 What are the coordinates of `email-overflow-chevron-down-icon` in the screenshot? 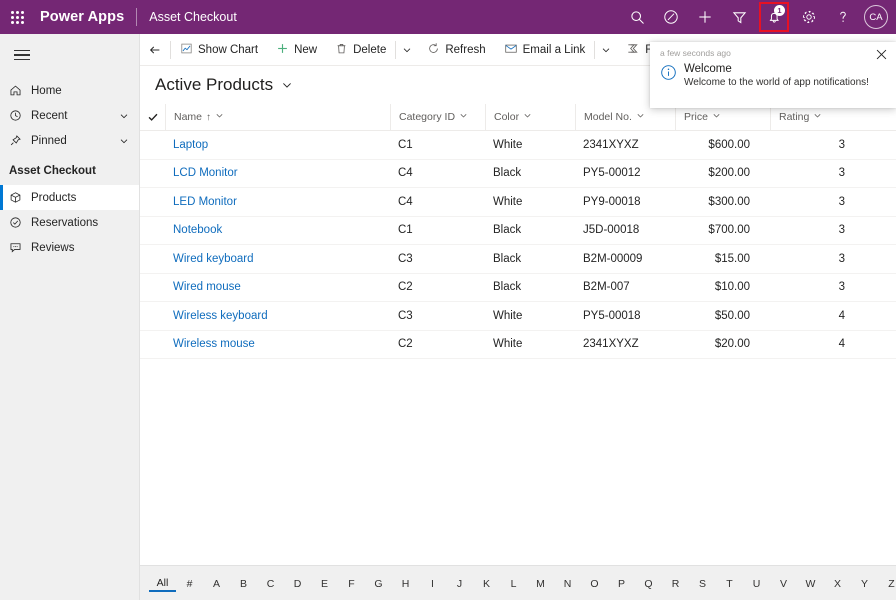 It's located at (606, 49).